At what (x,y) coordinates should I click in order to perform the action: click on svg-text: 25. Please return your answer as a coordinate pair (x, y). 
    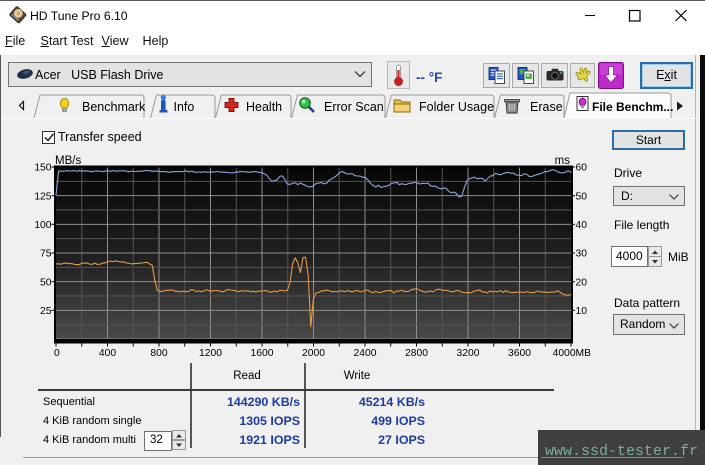
    Looking at the image, I should click on (46, 311).